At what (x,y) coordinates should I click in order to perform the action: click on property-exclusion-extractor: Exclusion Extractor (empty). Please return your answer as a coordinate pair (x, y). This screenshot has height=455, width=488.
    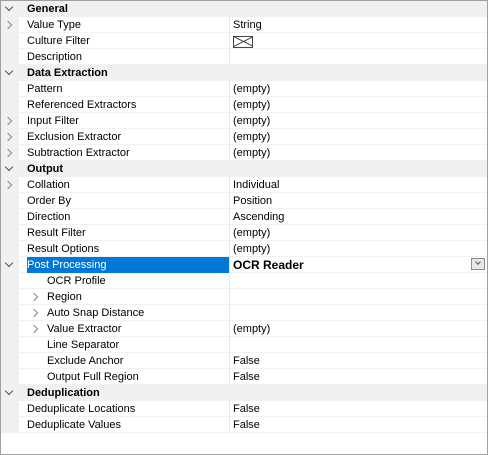
    Looking at the image, I should click on (244, 137).